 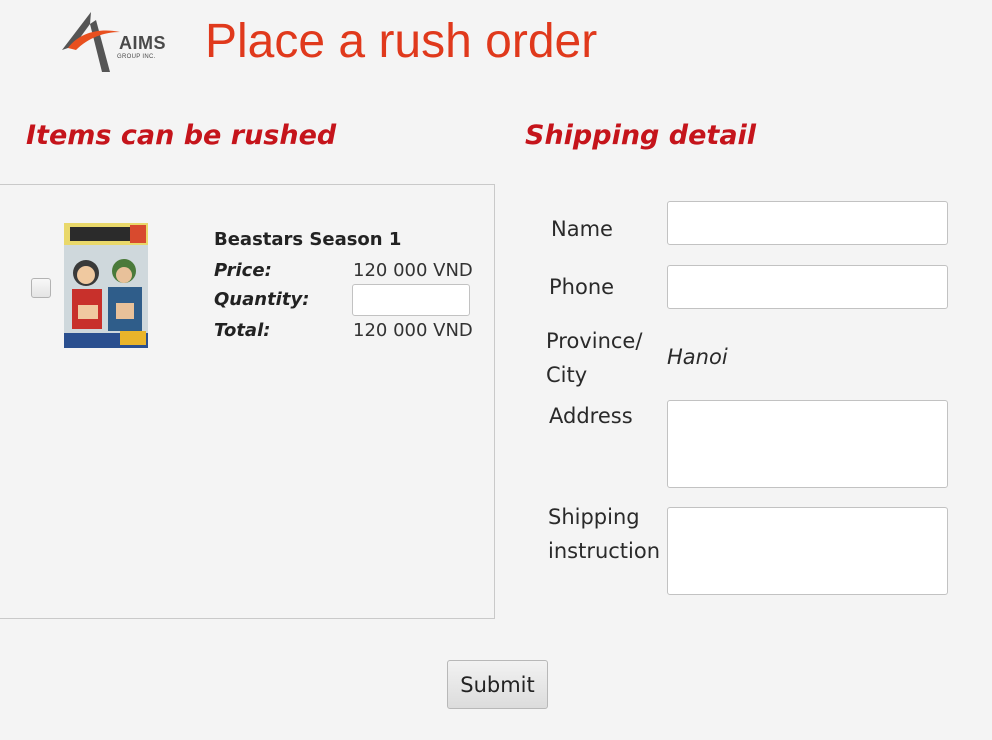 I want to click on name-input, so click(x=807, y=223).